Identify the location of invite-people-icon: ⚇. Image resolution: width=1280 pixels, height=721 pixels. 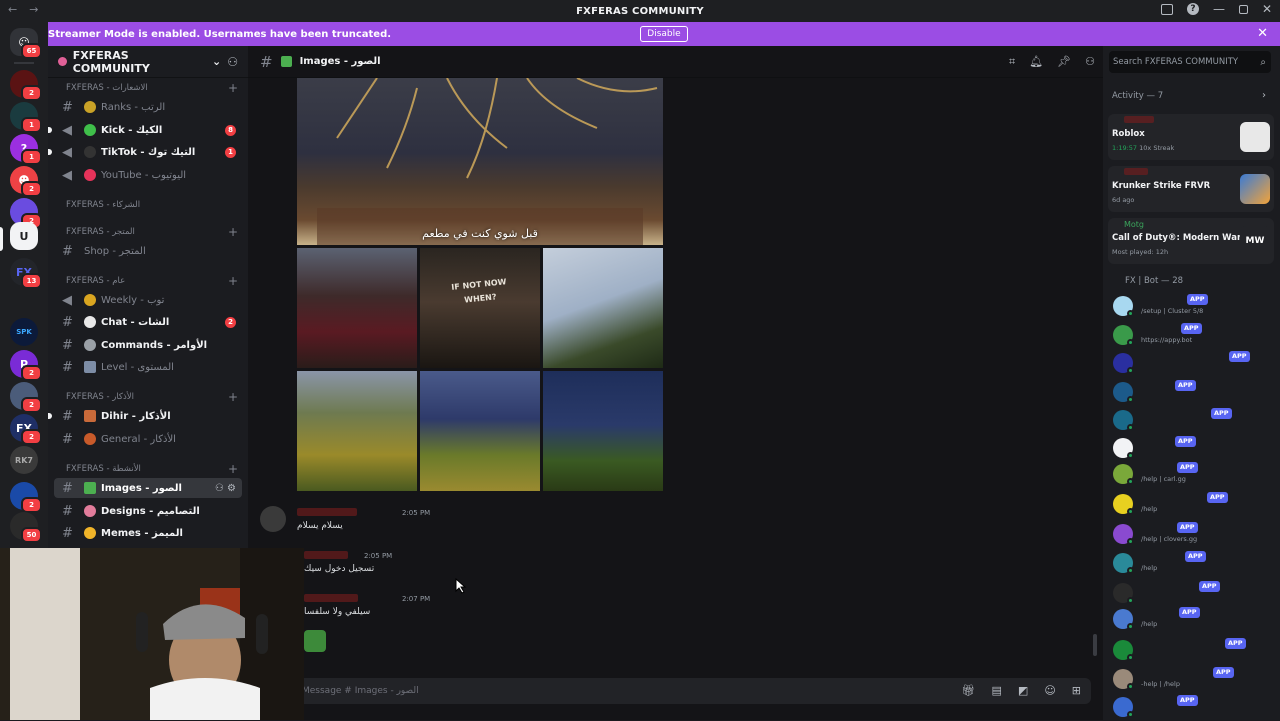
(232, 62).